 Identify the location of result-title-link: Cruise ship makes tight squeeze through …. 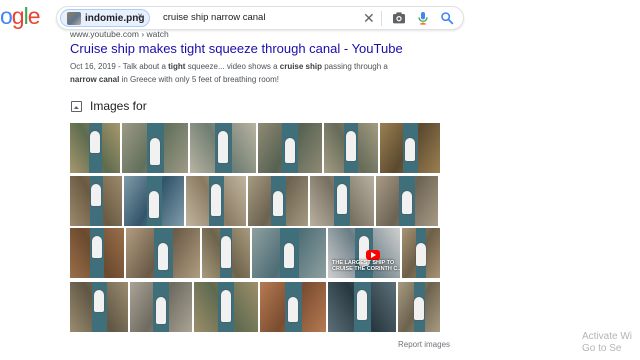
(236, 48).